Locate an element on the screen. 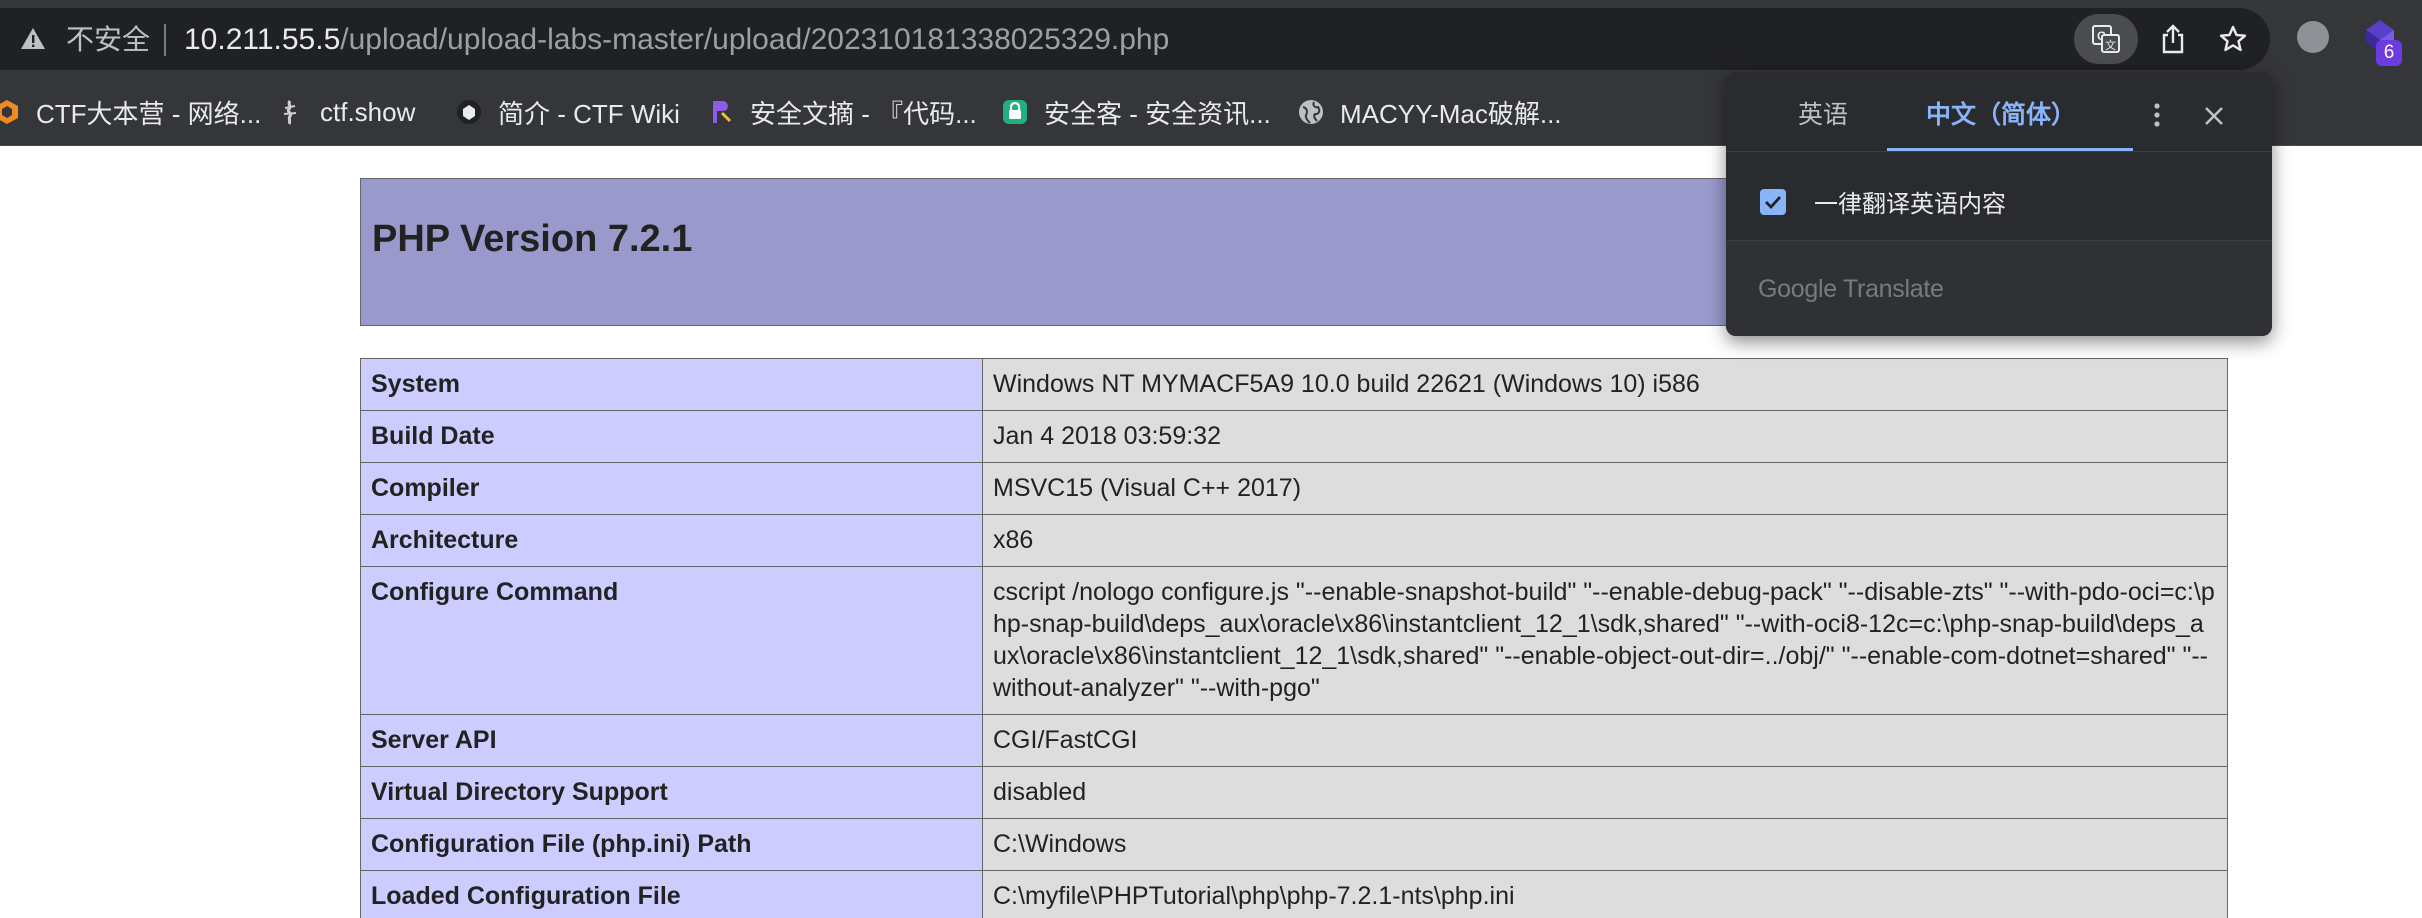 Image resolution: width=2422 pixels, height=918 pixels. security-status: 不安全 is located at coordinates (108, 40).